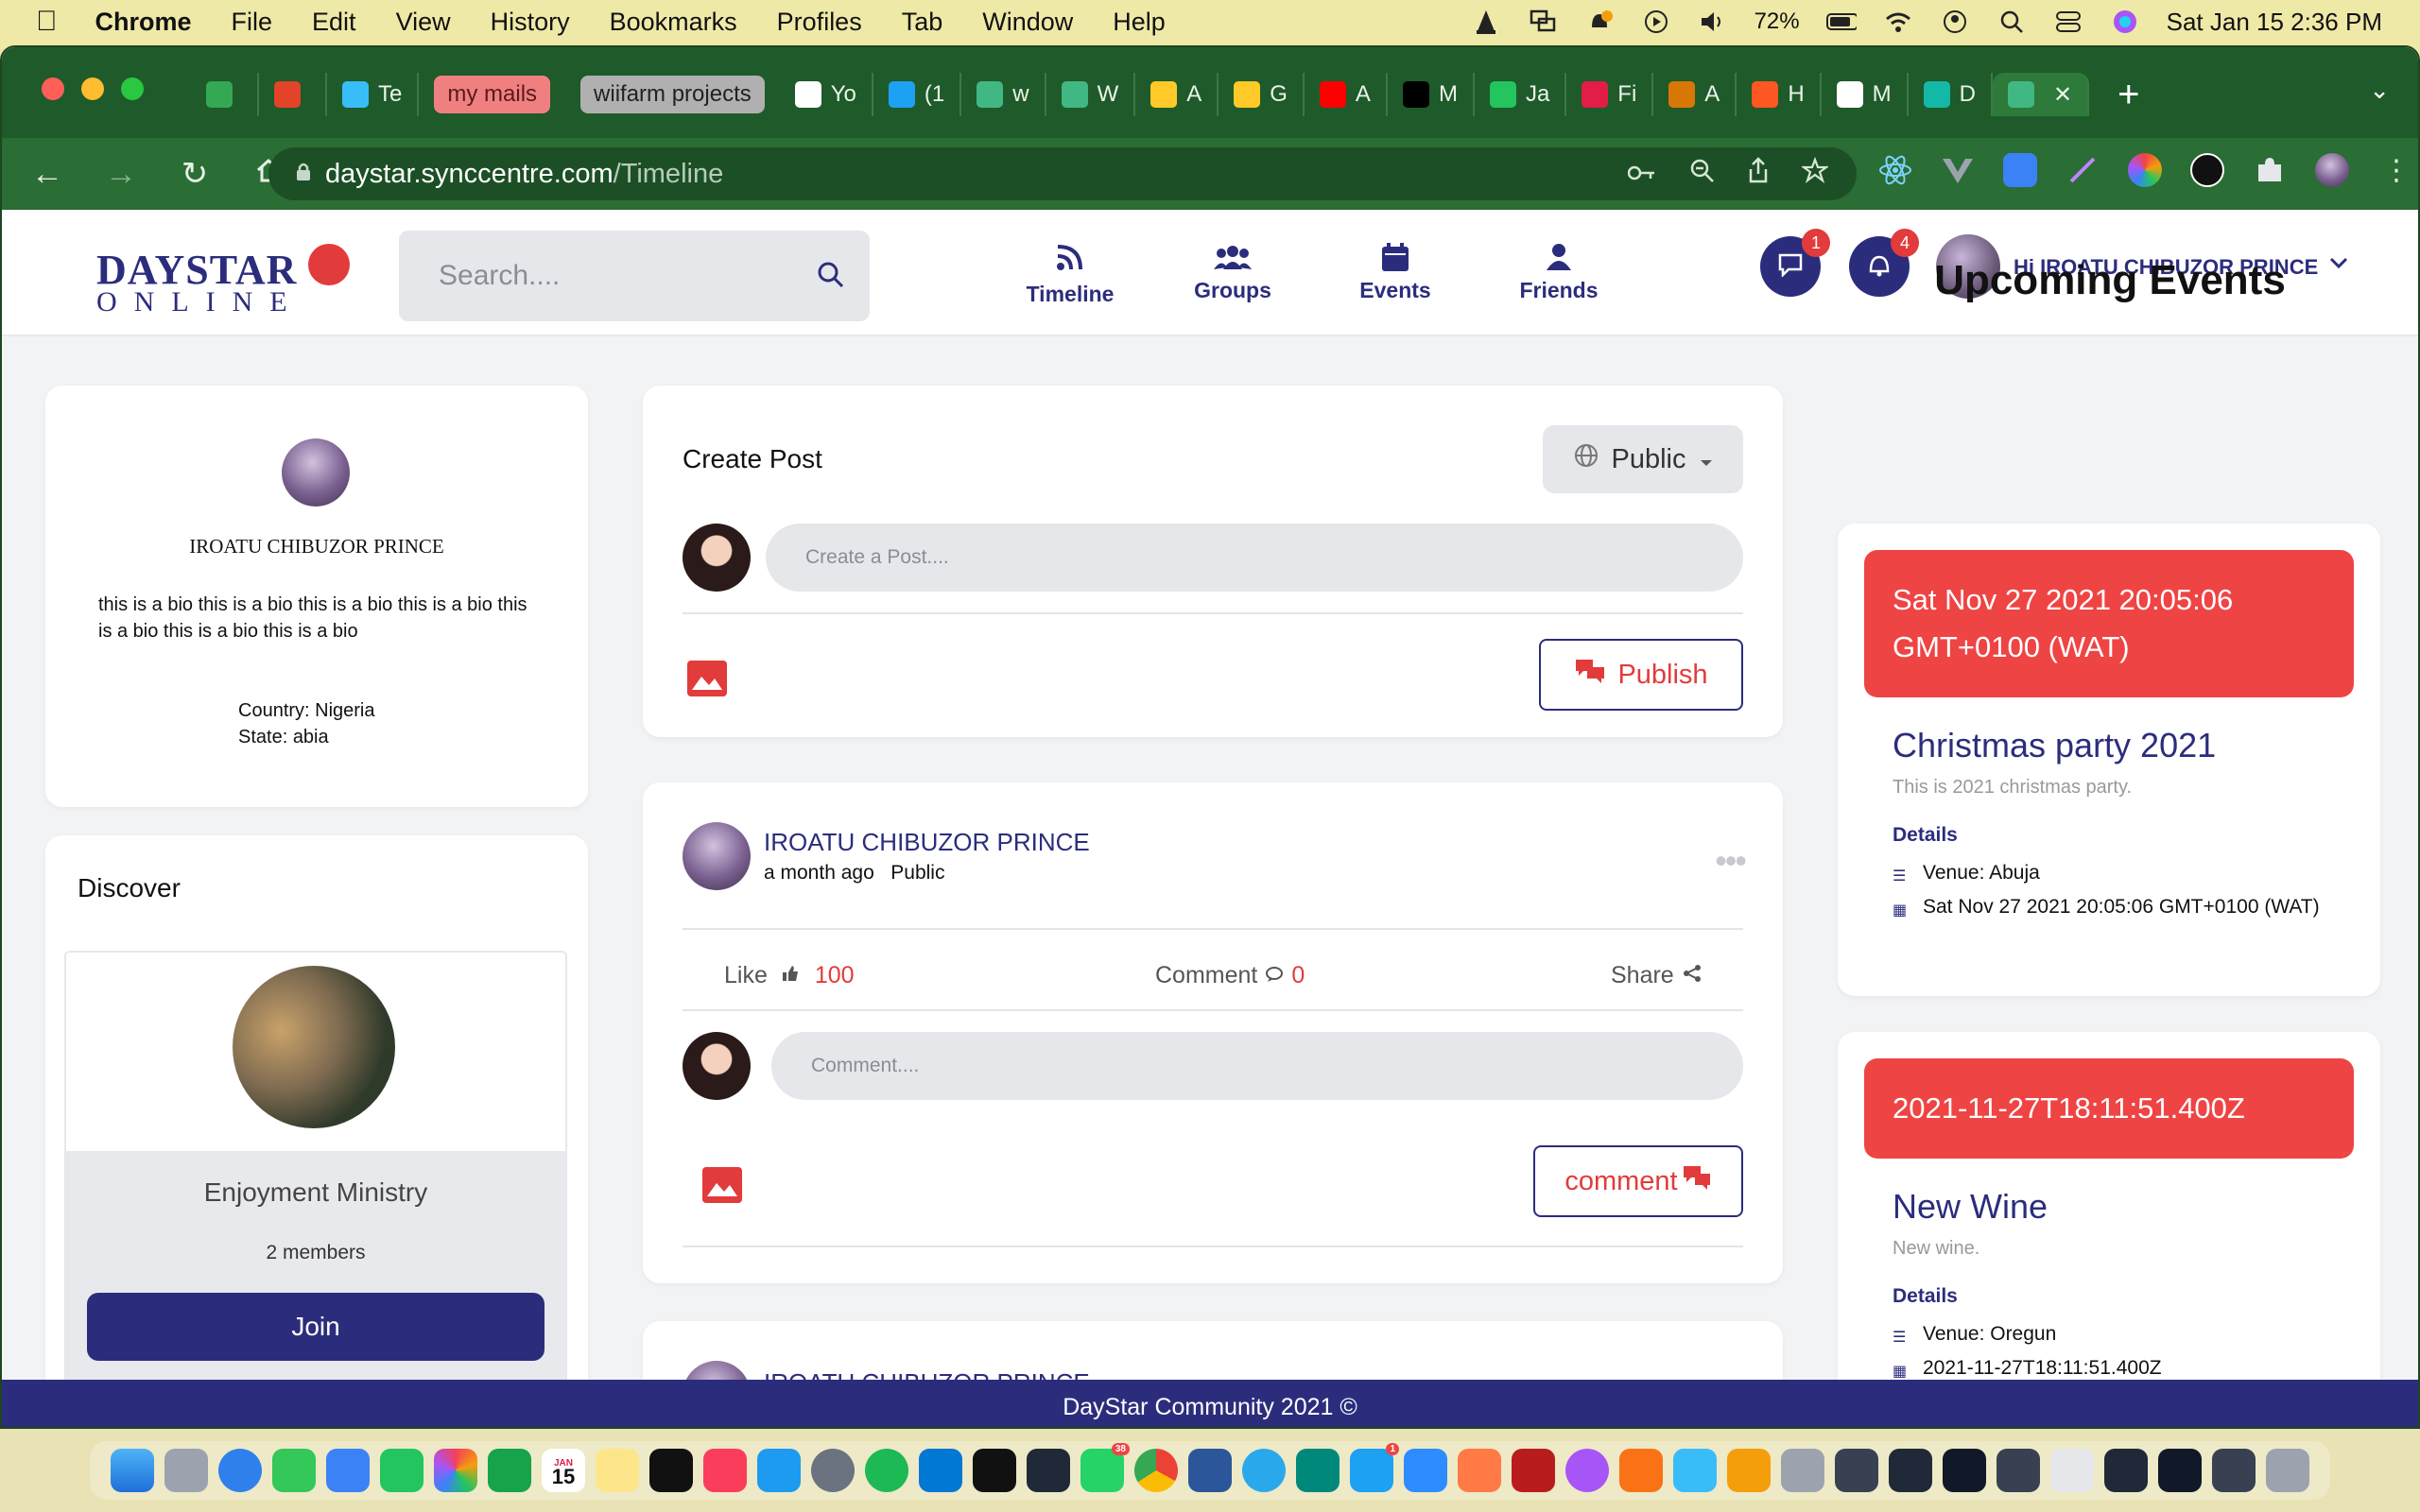 This screenshot has width=2420, height=1512. I want to click on like-button: Like 100, so click(789, 975).